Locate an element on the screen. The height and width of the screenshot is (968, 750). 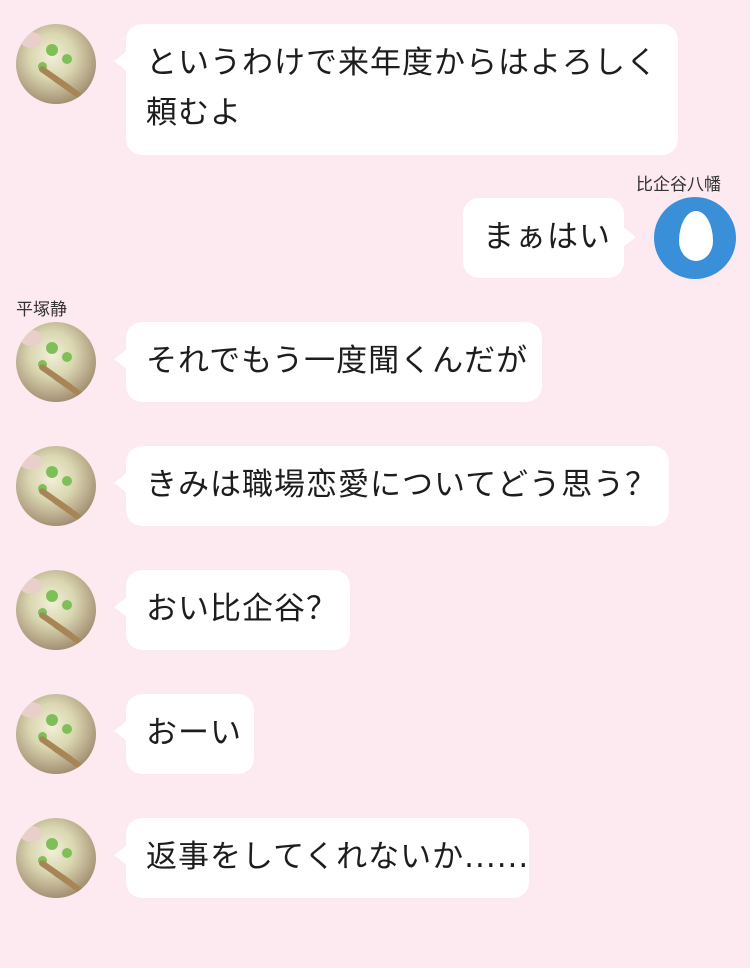
message-bubble: おい比企谷？ is located at coordinates (232, 610).